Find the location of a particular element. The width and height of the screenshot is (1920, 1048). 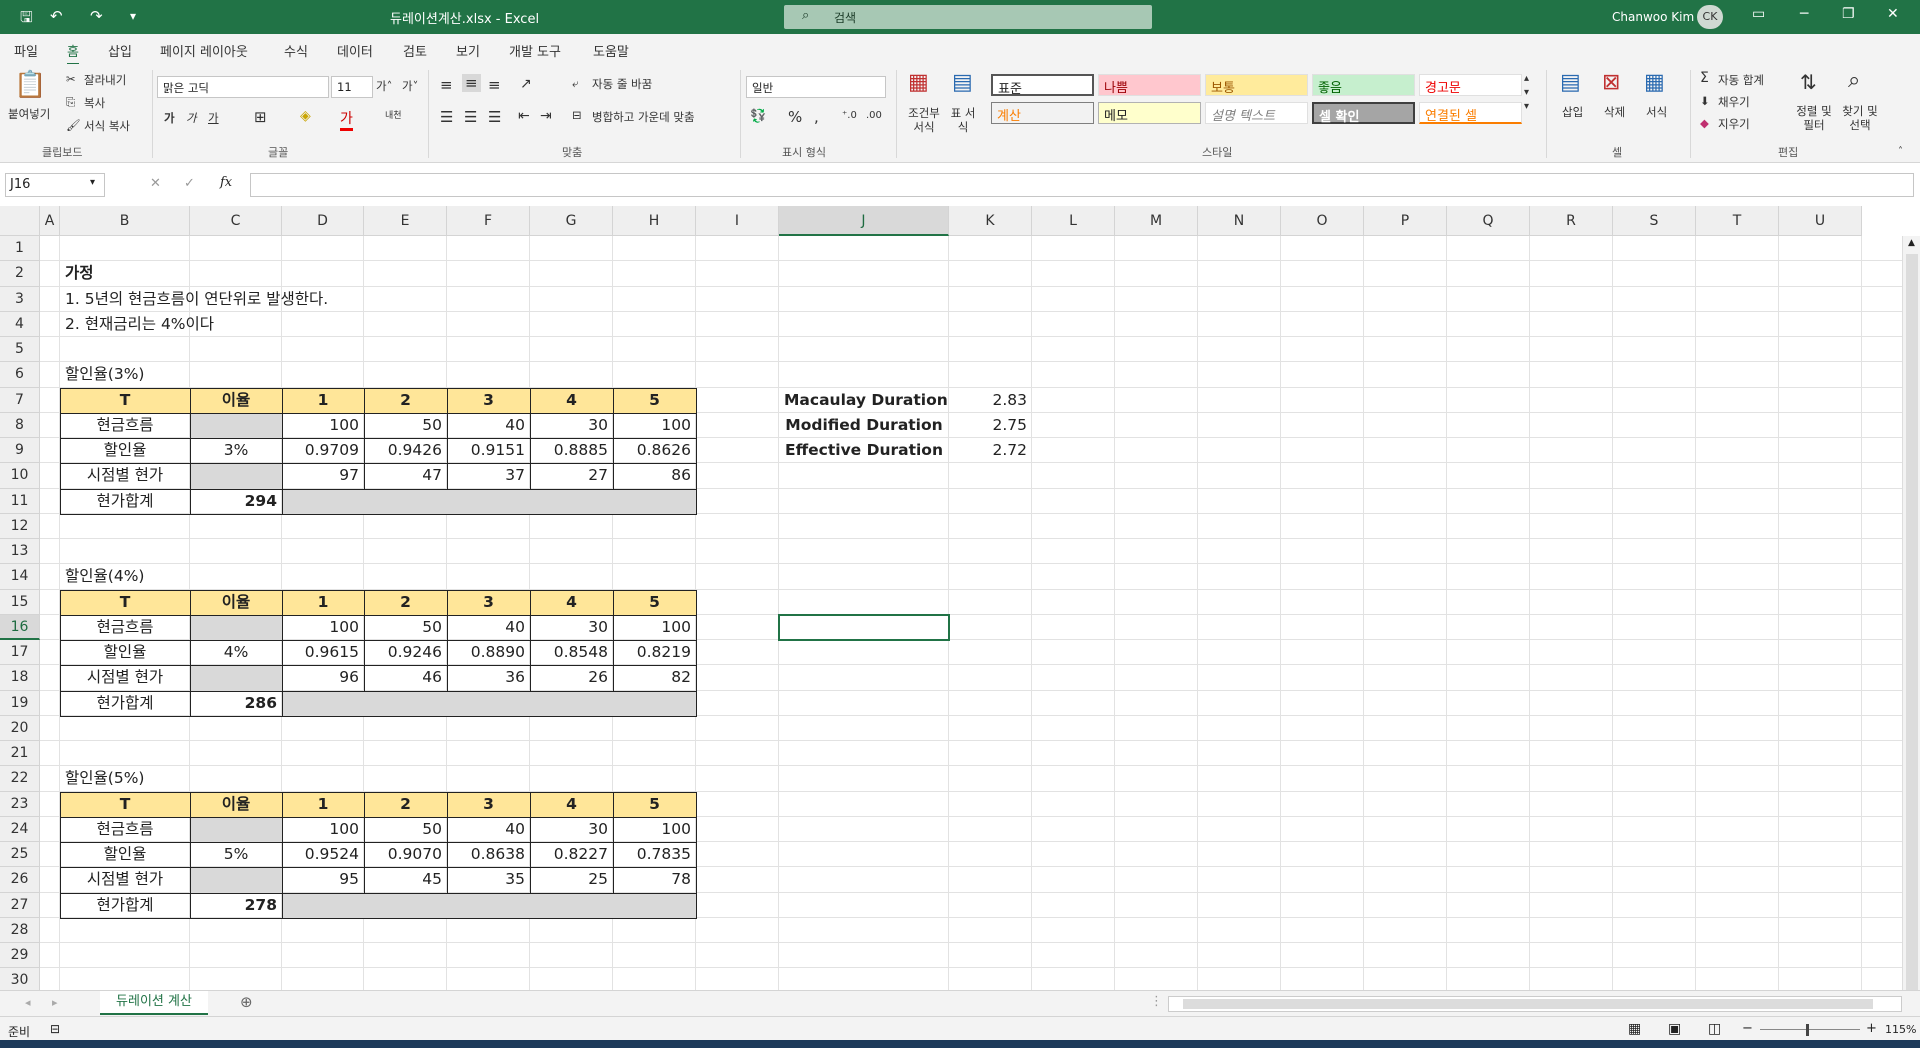

grow-font-icon: 가˄ is located at coordinates (384, 86).